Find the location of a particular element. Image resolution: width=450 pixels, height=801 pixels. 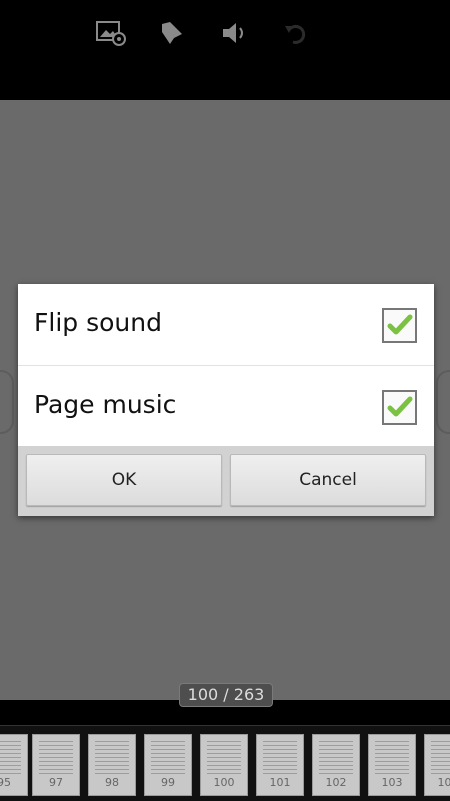

page-thumbnail: 95 is located at coordinates (14, 765).